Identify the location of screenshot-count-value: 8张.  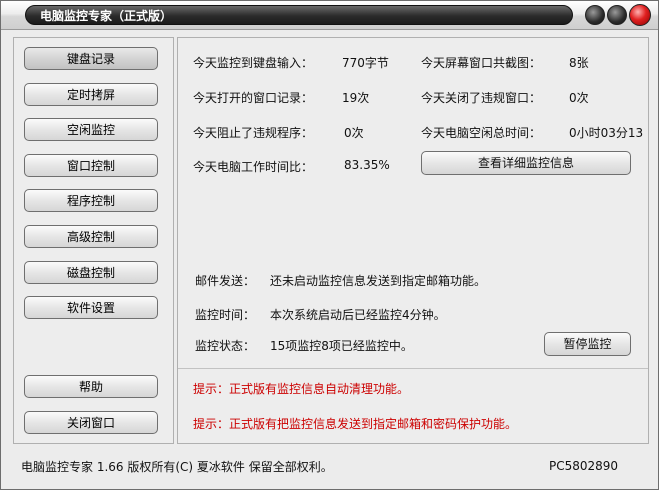
(579, 63).